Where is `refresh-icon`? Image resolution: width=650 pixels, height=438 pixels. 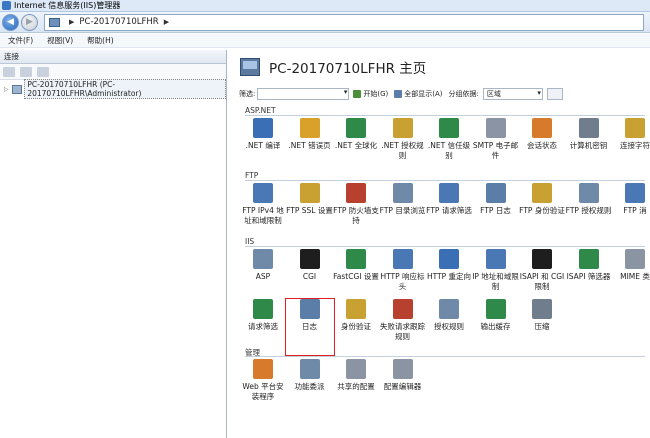
refresh-icon is located at coordinates (43, 71).